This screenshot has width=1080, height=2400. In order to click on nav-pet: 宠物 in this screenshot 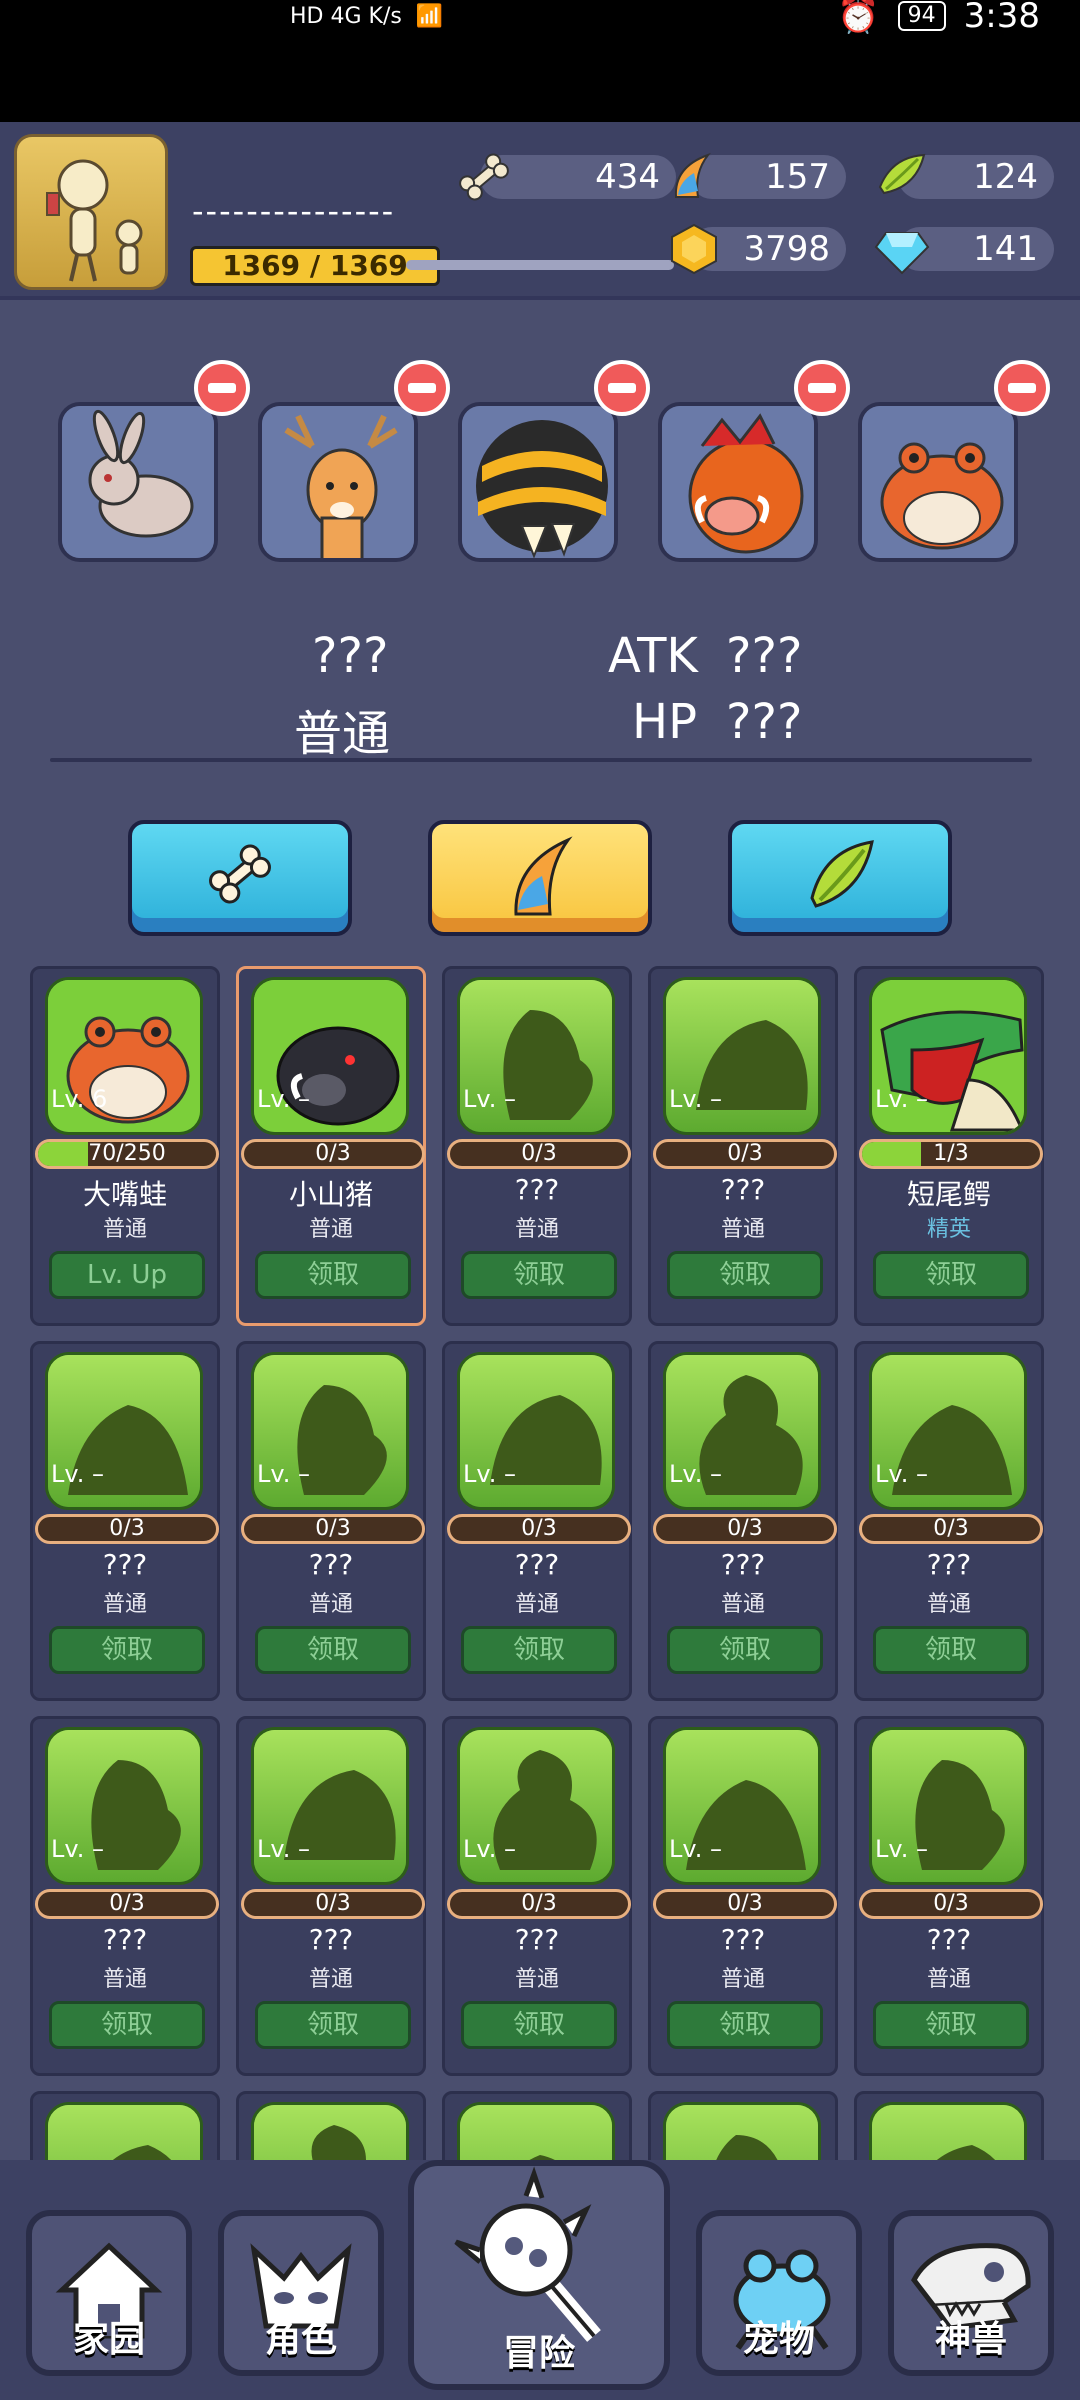, I will do `click(779, 2293)`.